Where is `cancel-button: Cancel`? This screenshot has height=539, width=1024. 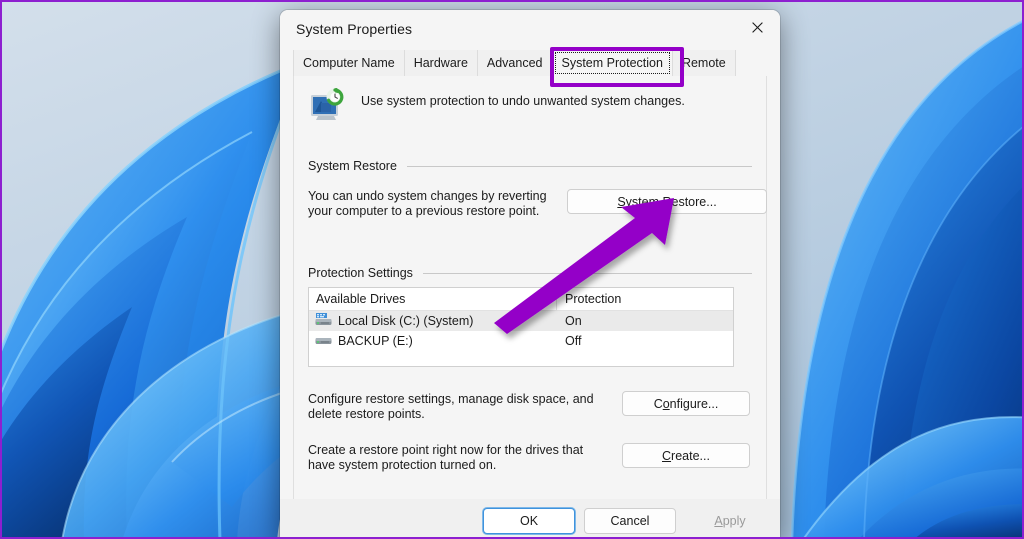 cancel-button: Cancel is located at coordinates (630, 521).